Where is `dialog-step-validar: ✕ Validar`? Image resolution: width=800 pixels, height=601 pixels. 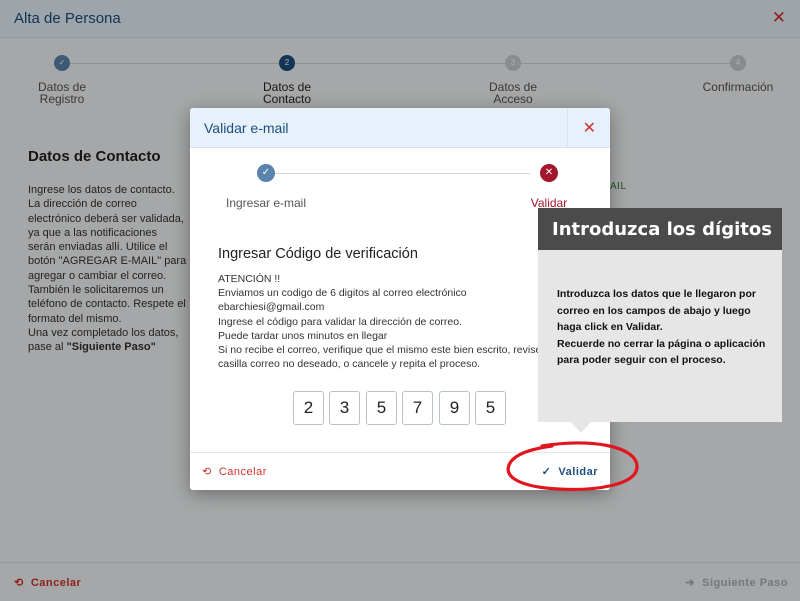
dialog-step-validar: ✕ Validar is located at coordinates (549, 187).